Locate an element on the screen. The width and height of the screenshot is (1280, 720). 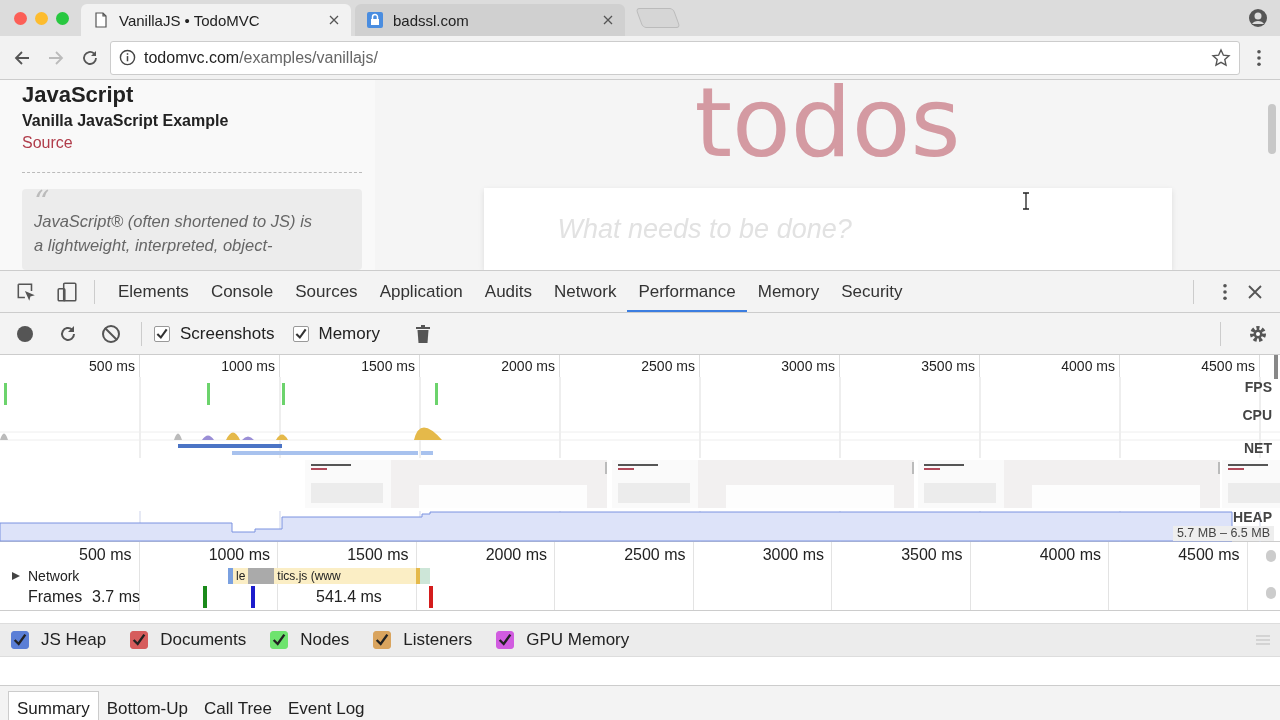
info-icon is located at coordinates (127, 57).